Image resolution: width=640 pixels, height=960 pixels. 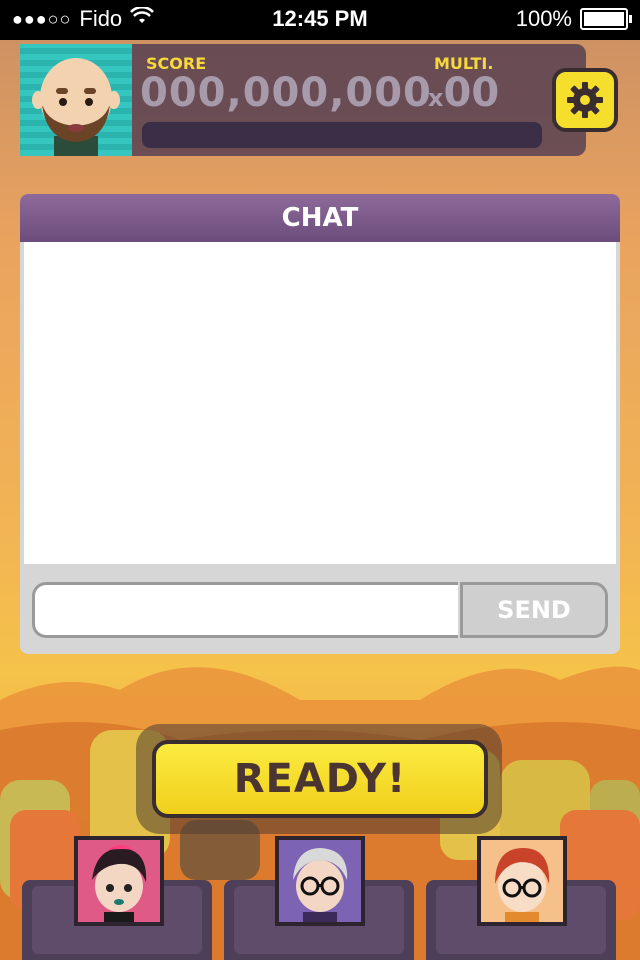 I want to click on multiplier-value: x00, so click(x=463, y=93).